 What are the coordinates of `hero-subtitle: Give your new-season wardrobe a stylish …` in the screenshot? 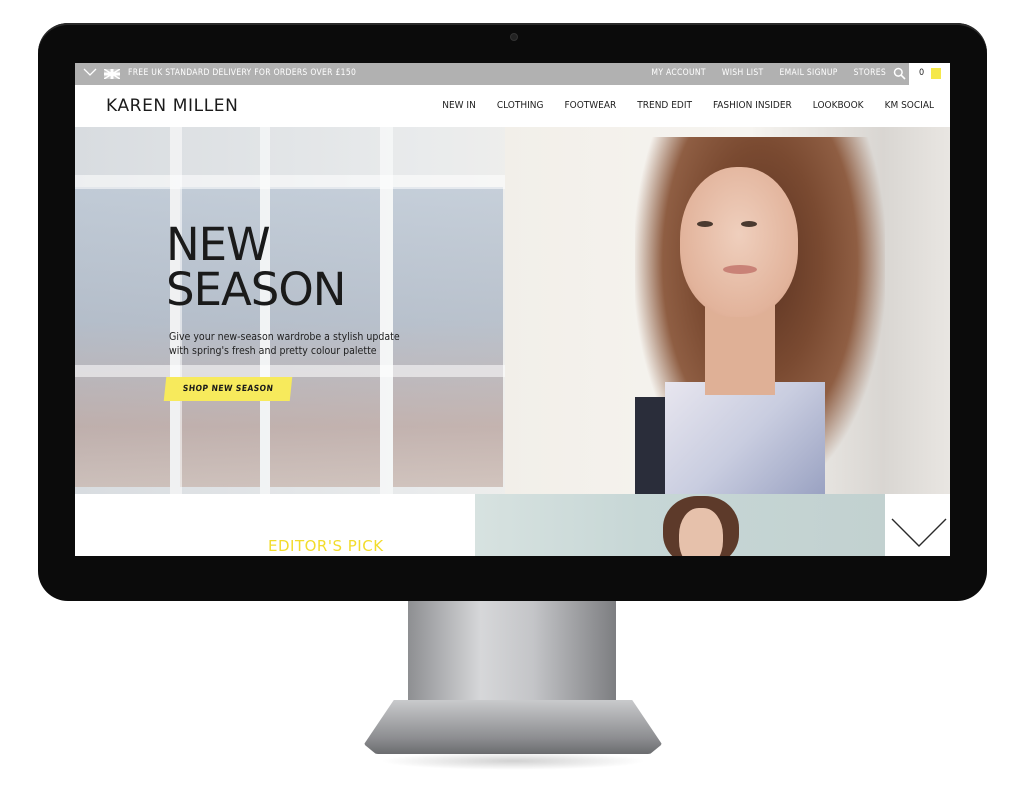 It's located at (289, 344).